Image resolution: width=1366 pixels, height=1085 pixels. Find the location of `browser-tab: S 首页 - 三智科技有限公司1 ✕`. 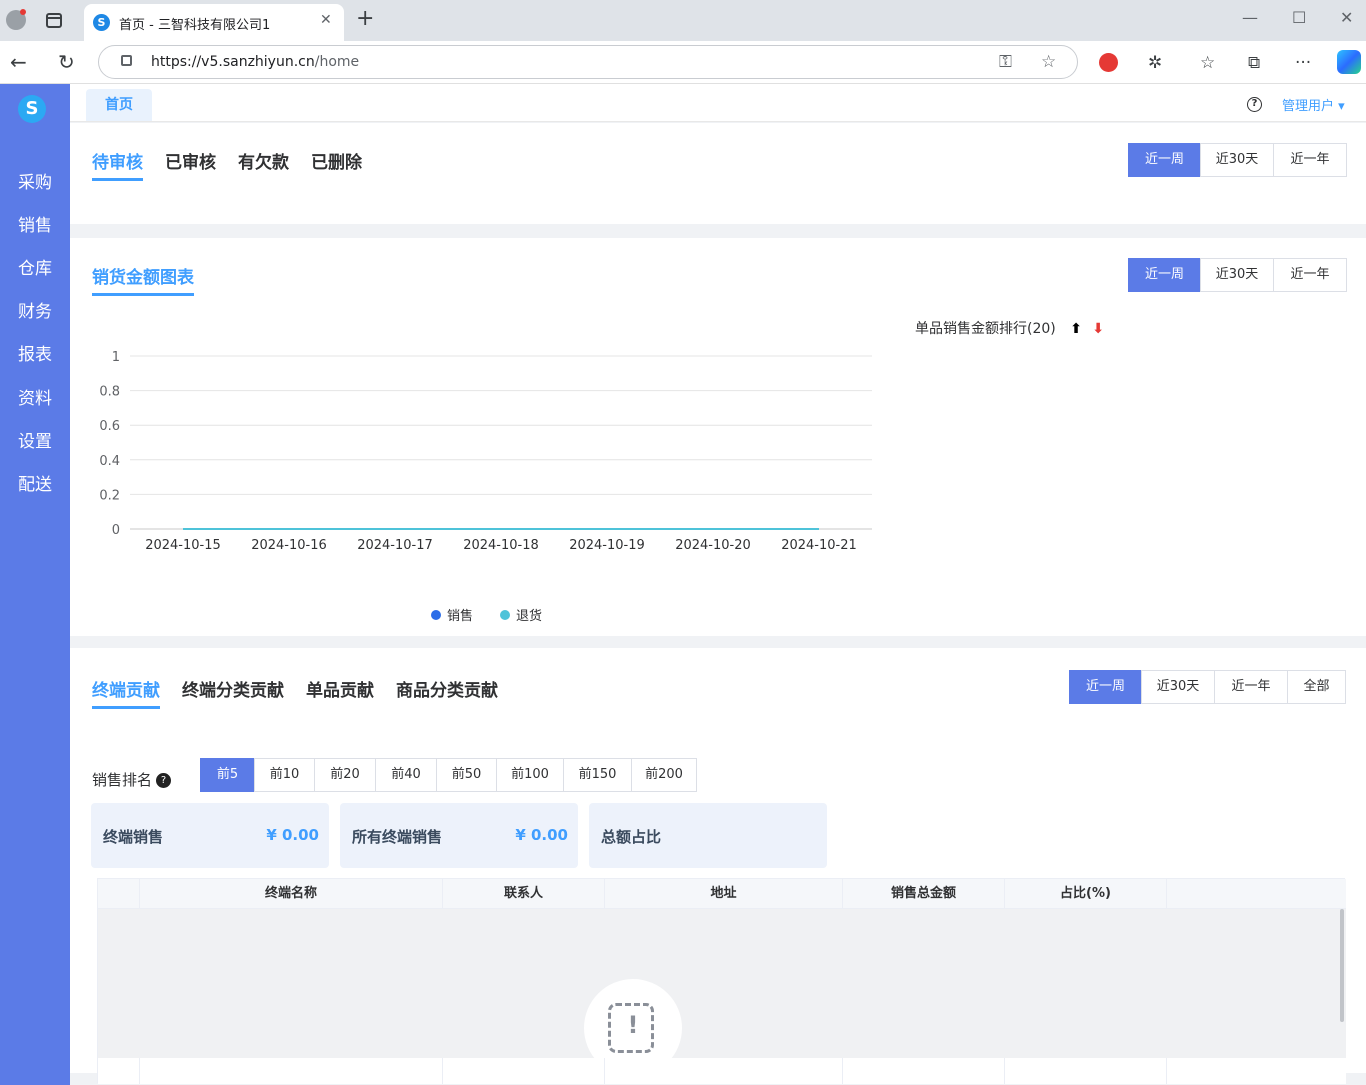

browser-tab: S 首页 - 三智科技有限公司1 ✕ is located at coordinates (214, 22).